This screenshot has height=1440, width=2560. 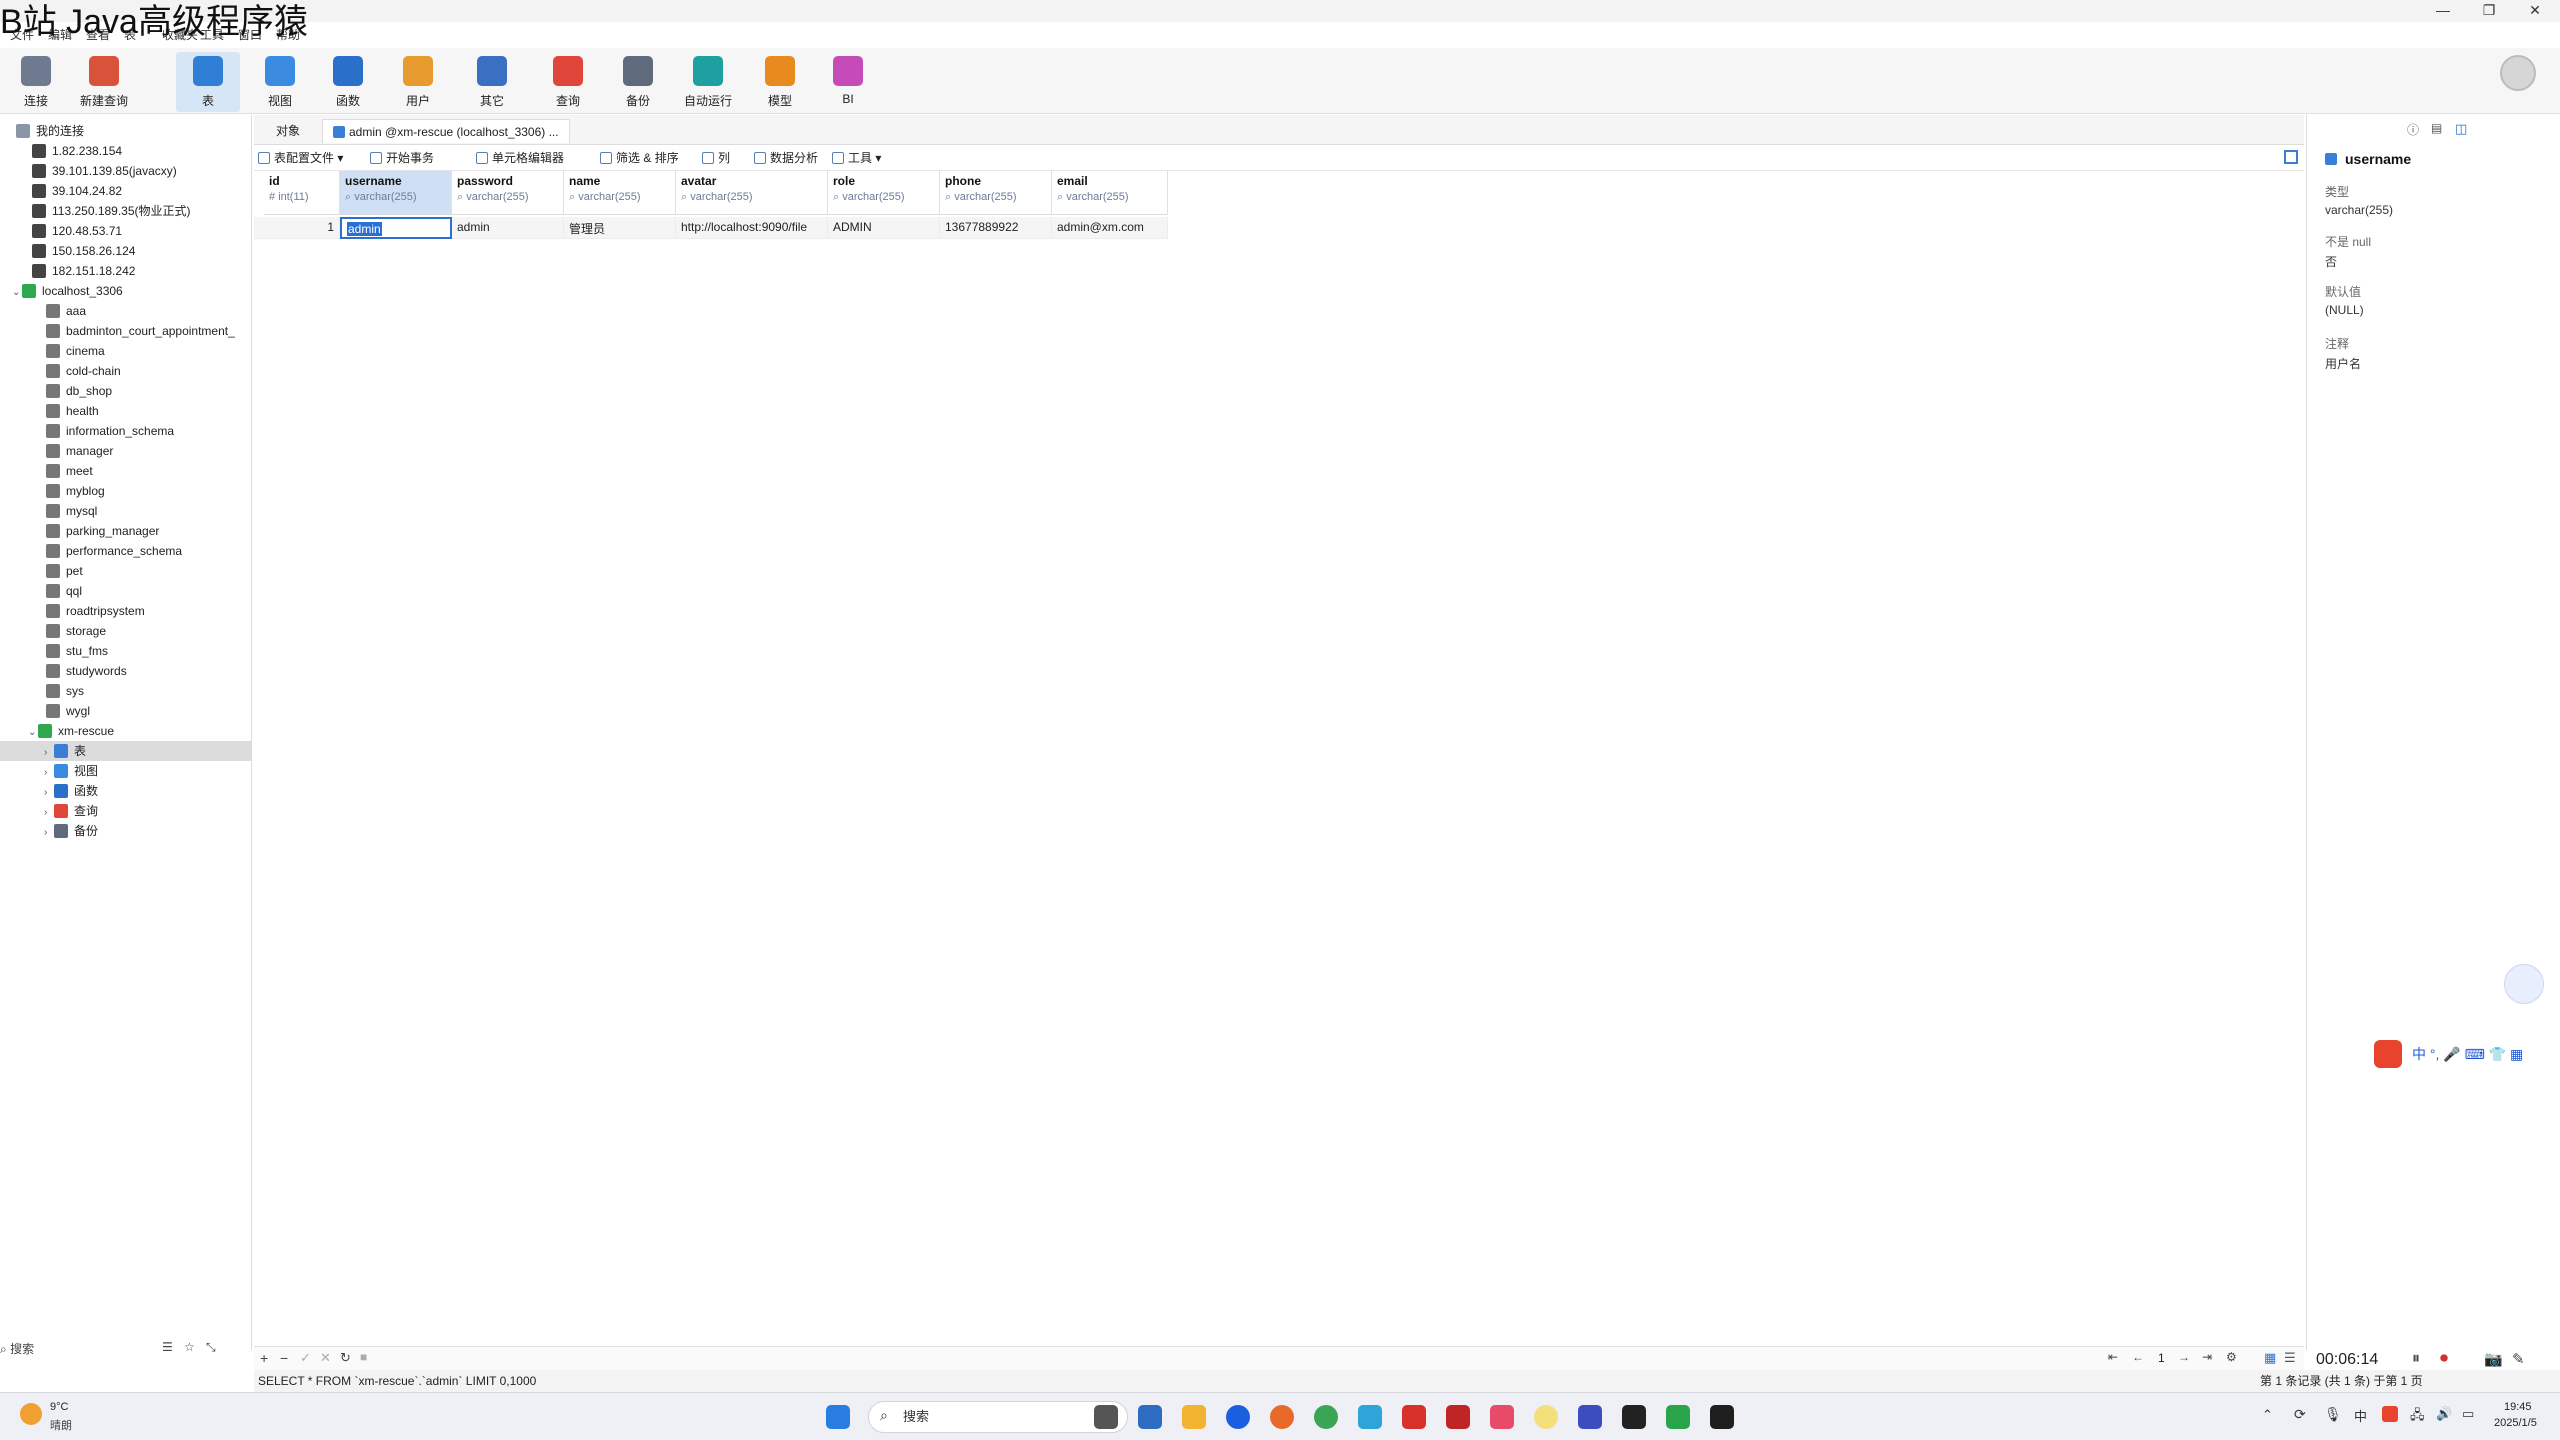 I want to click on app-icon-red, so click(x=1458, y=1417).